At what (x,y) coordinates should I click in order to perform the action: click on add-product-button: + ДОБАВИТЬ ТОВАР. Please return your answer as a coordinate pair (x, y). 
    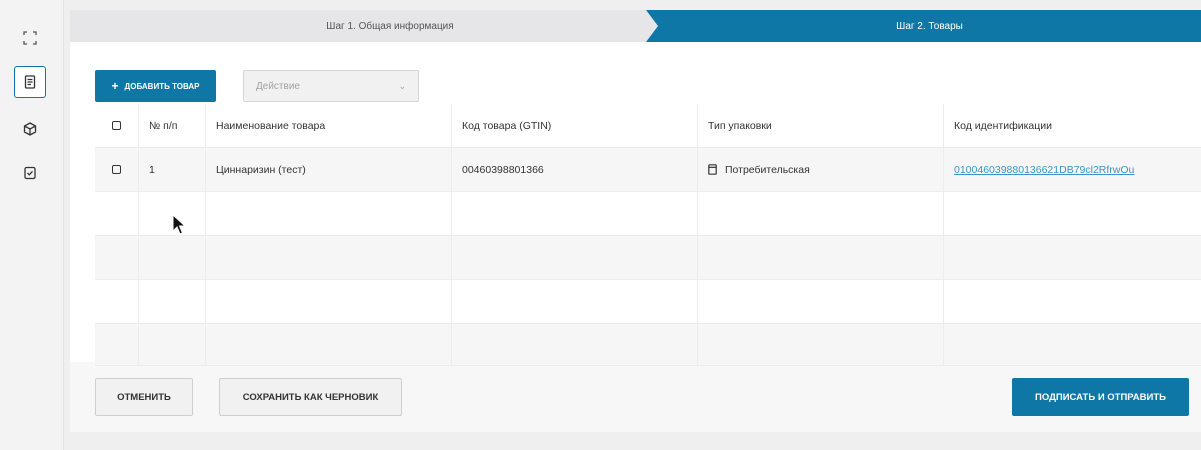
    Looking at the image, I should click on (155, 86).